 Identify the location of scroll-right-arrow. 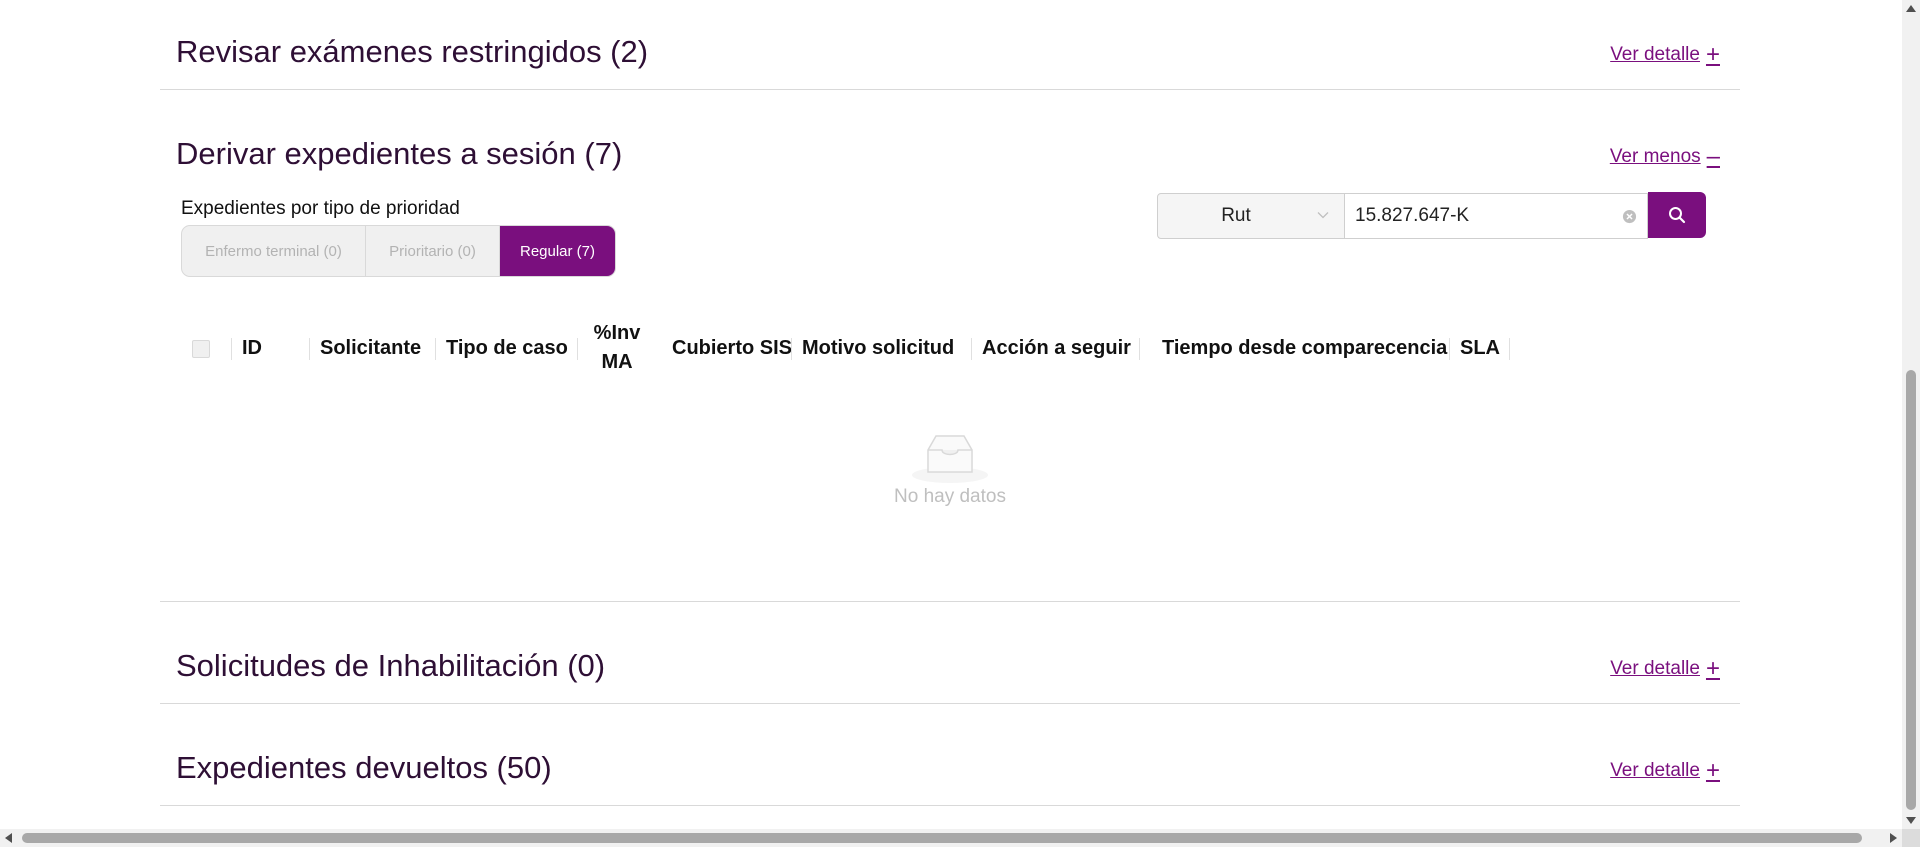
(1893, 838).